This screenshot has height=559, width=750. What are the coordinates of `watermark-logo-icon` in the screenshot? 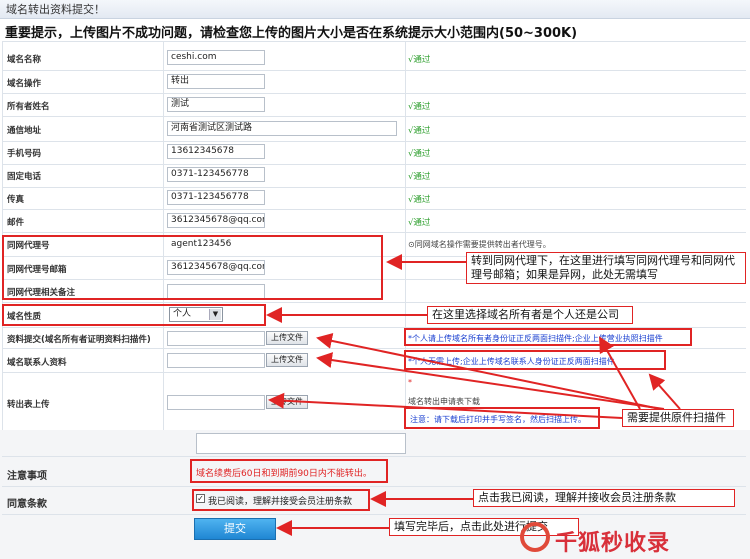 It's located at (535, 537).